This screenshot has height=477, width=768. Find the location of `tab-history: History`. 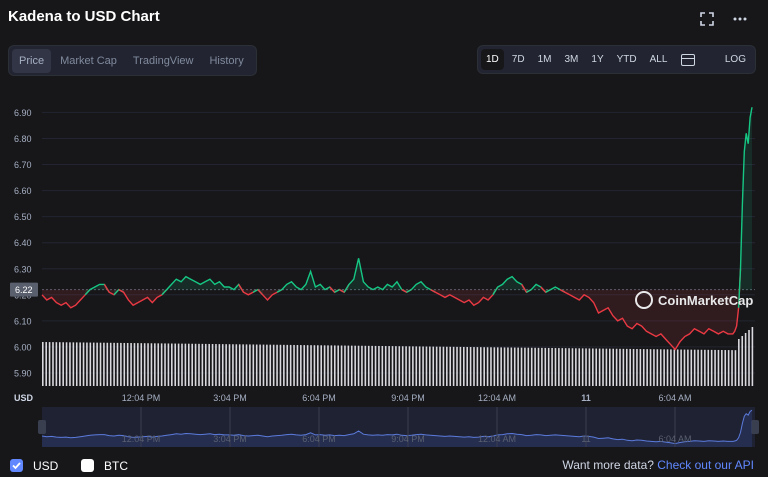

tab-history: History is located at coordinates (226, 61).